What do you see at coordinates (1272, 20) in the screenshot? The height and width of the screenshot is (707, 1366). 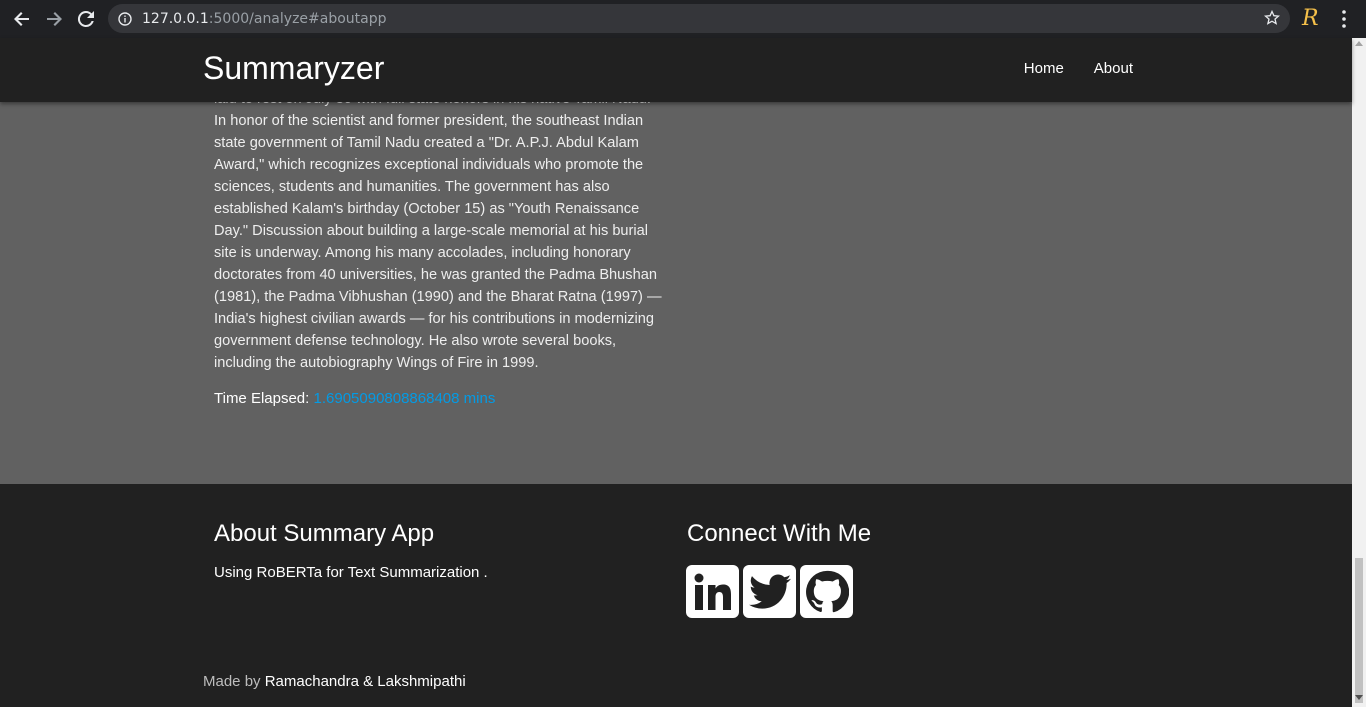 I see `bookmark-star-icon` at bounding box center [1272, 20].